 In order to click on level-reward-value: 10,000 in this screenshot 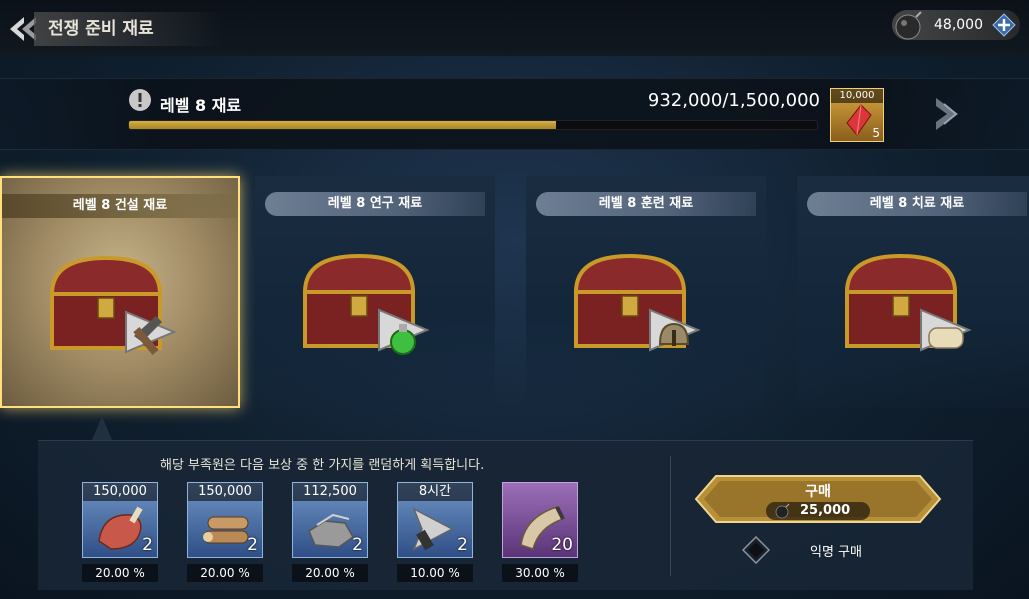, I will do `click(857, 96)`.